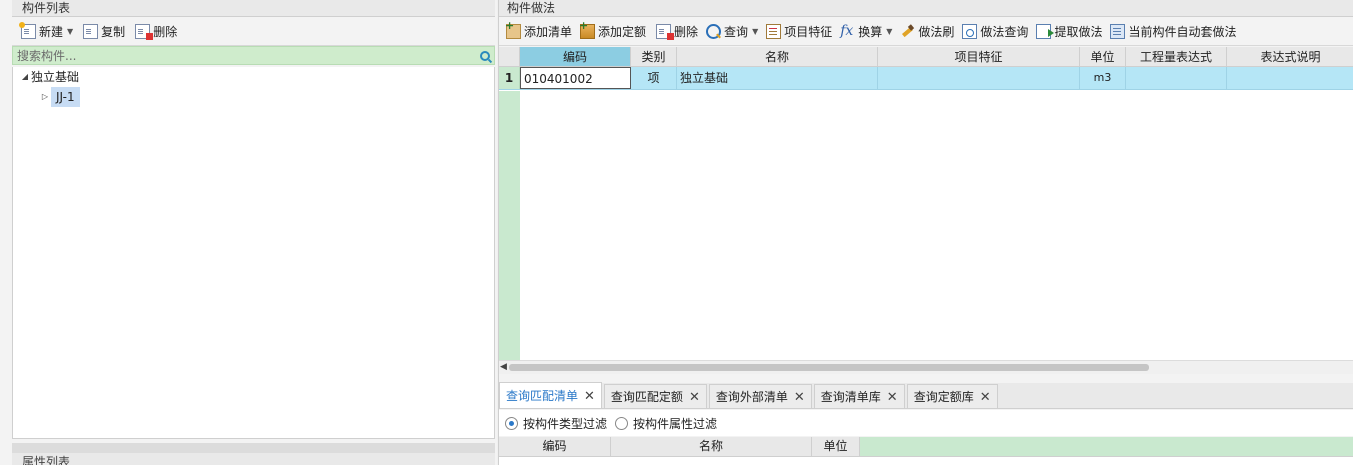 This screenshot has width=1353, height=465. I want to click on row-number-column, so click(509, 225).